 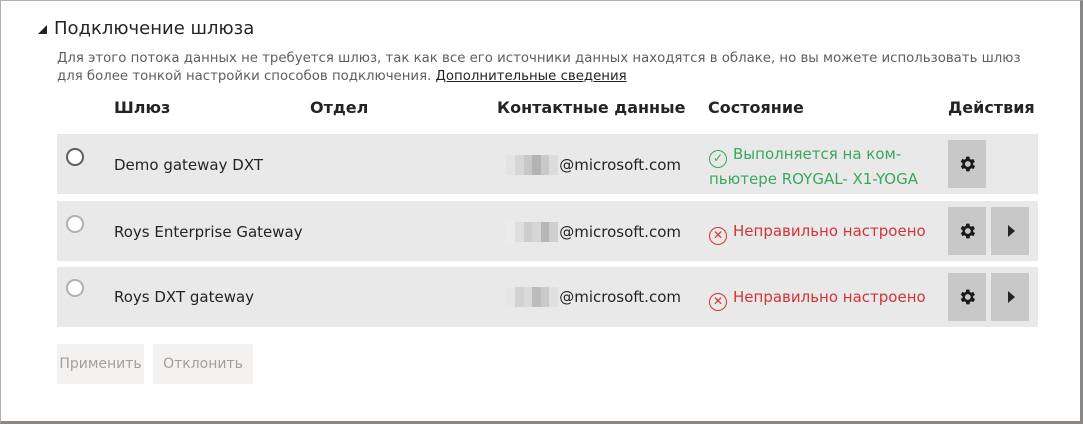 I want to click on check-circle-icon: ✓, so click(x=718, y=159).